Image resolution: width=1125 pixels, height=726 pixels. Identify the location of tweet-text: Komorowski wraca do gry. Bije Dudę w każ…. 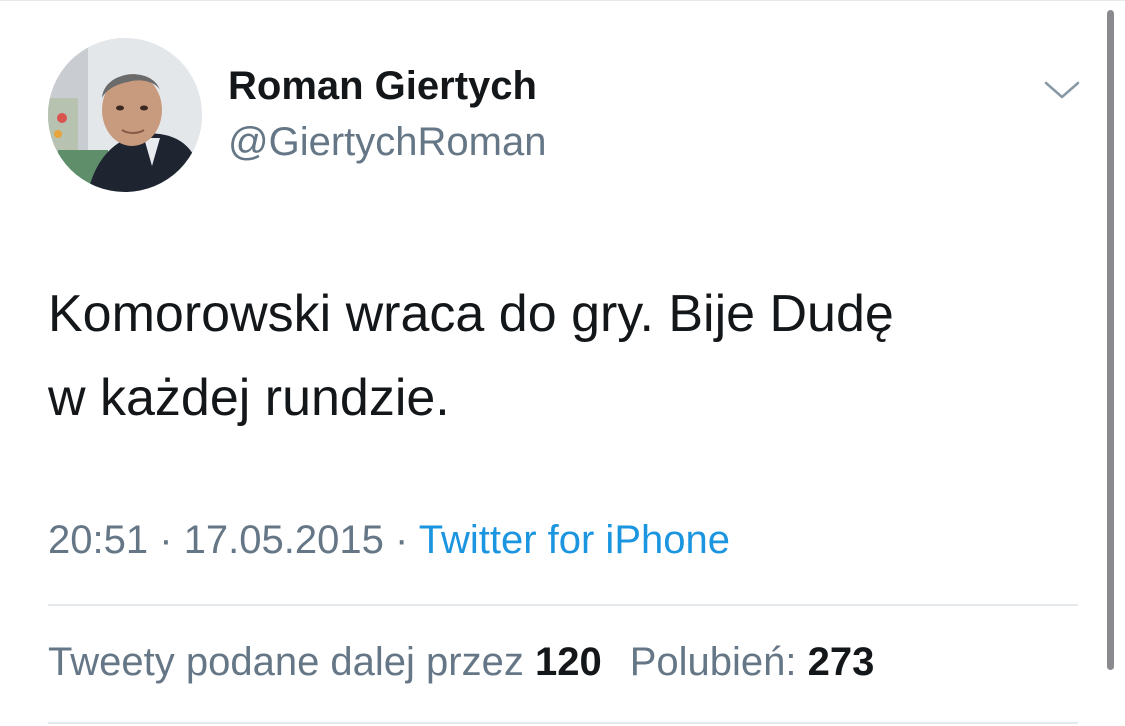
(471, 356).